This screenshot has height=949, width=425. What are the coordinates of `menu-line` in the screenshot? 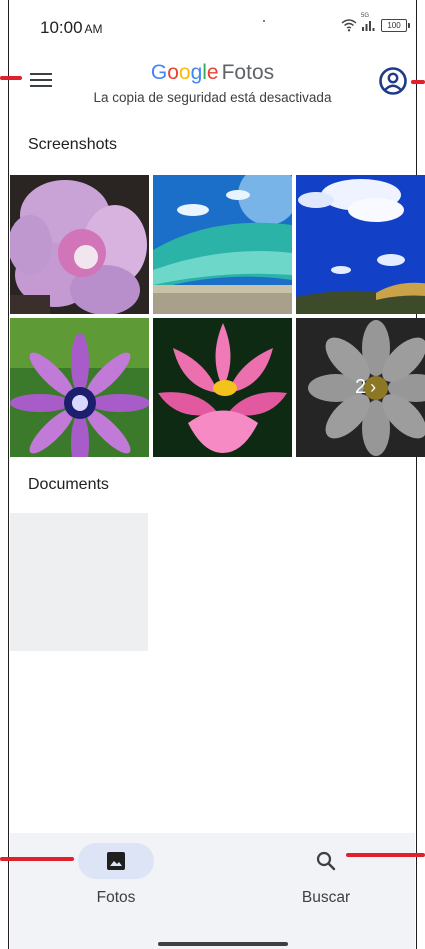 It's located at (41, 86).